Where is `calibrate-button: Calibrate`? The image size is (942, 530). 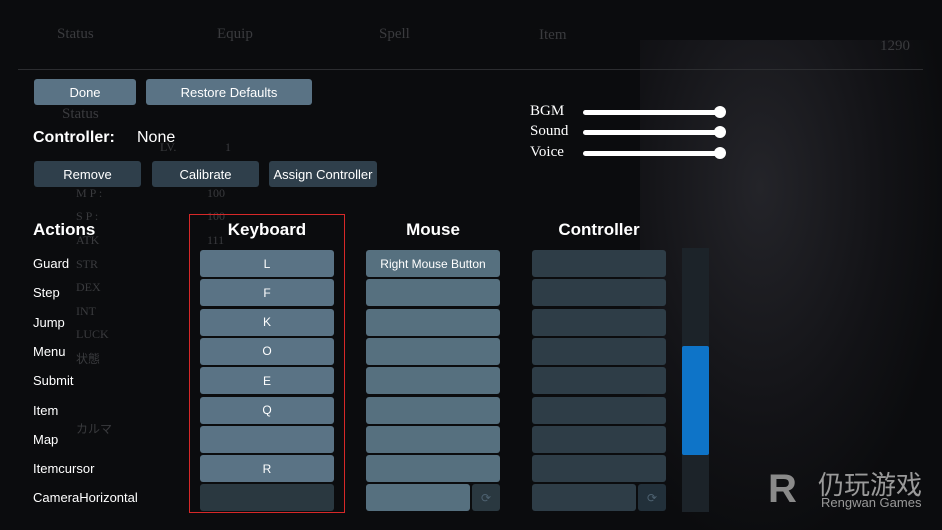 calibrate-button: Calibrate is located at coordinates (205, 174).